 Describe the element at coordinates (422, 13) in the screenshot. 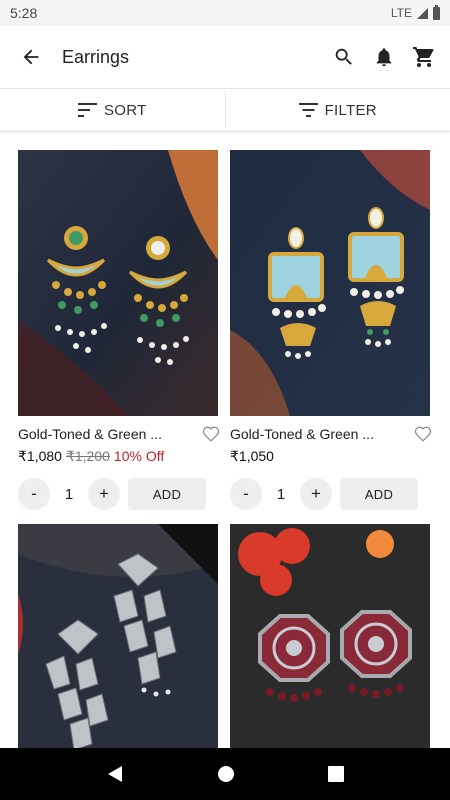

I see `signal-icon` at that location.